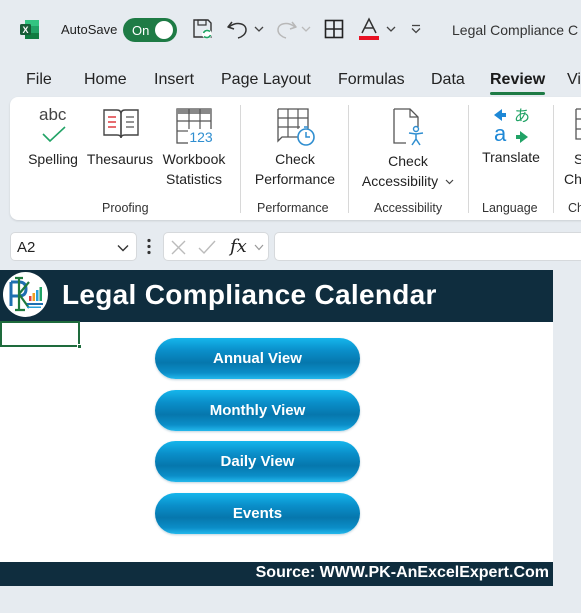 This screenshot has height=613, width=581. I want to click on undo-dropdown-icon, so click(259, 29).